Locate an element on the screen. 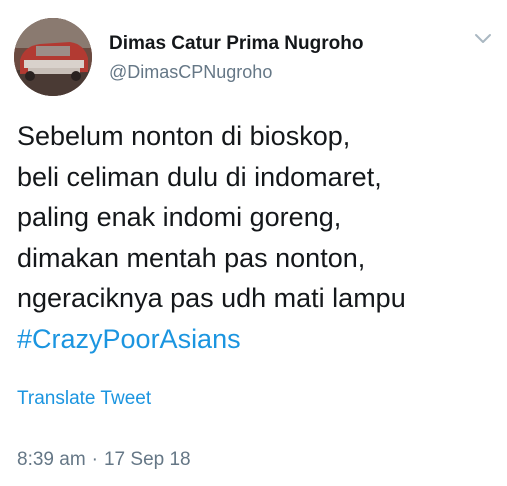 This screenshot has height=486, width=507. avatar is located at coordinates (53, 57).